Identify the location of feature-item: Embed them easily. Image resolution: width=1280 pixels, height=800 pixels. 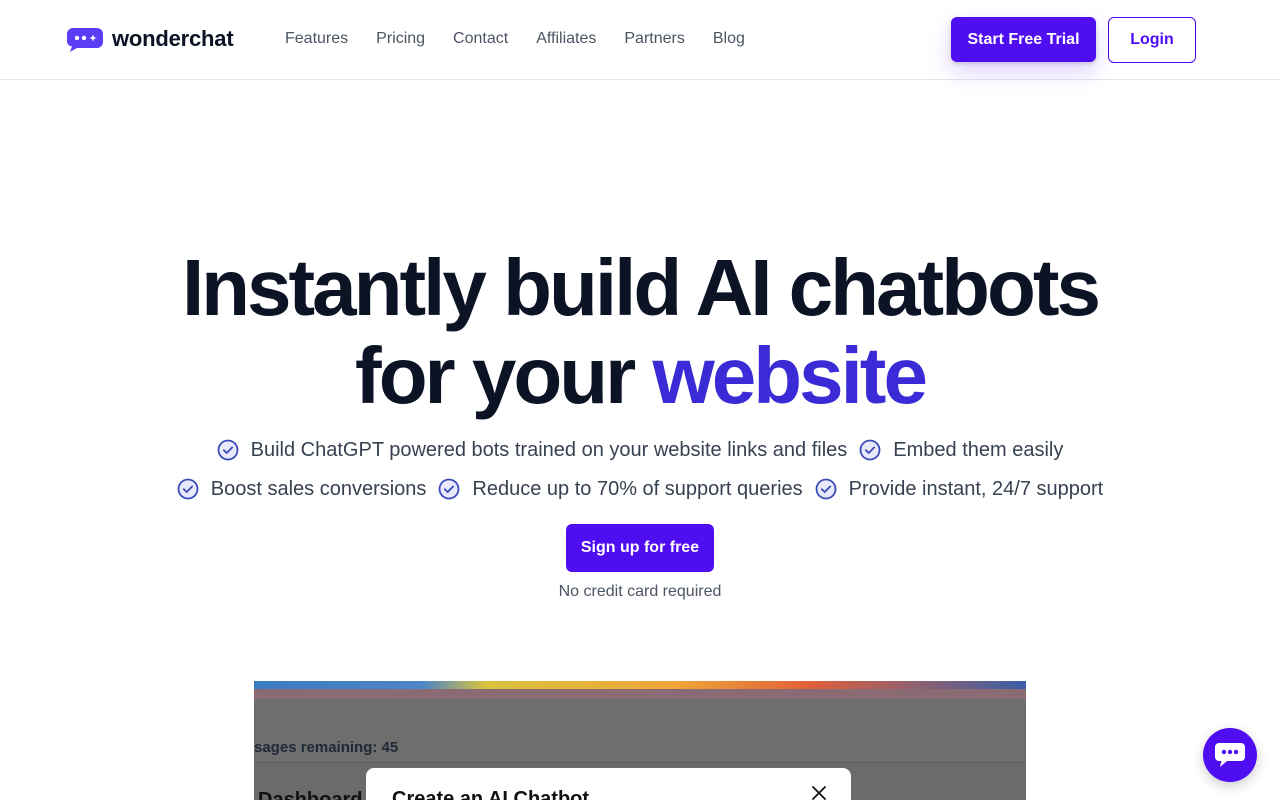
(961, 450).